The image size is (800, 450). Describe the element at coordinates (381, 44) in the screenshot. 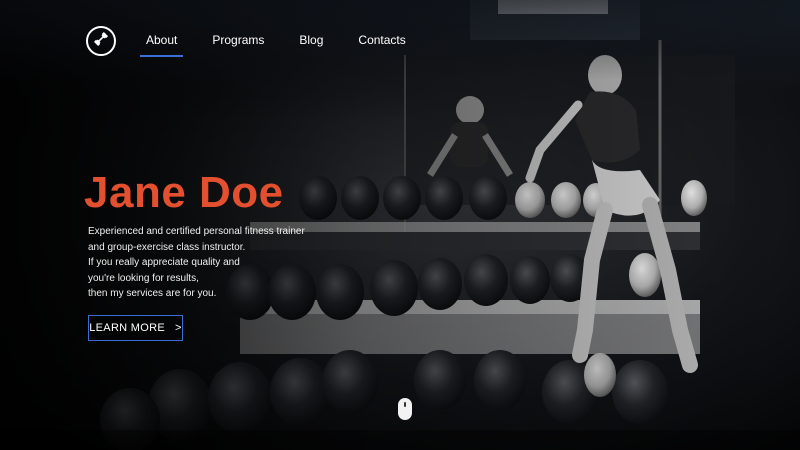

I see `nav-item-contacts: Contacts` at that location.